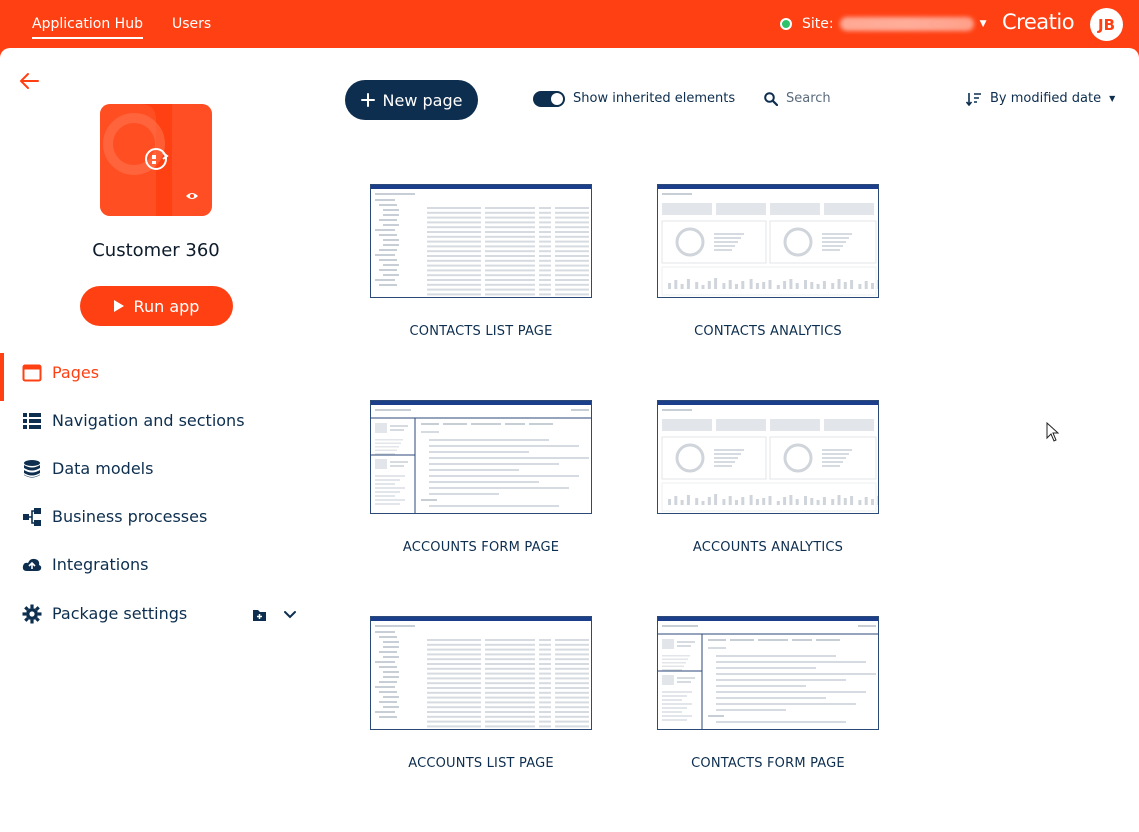  I want to click on mouse-cursor-icon, so click(1053, 432).